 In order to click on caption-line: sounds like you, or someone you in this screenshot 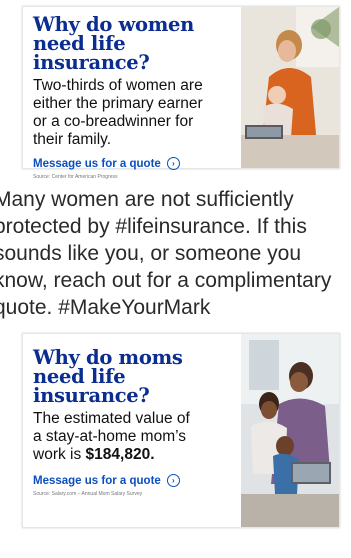, I will do `click(151, 253)`.